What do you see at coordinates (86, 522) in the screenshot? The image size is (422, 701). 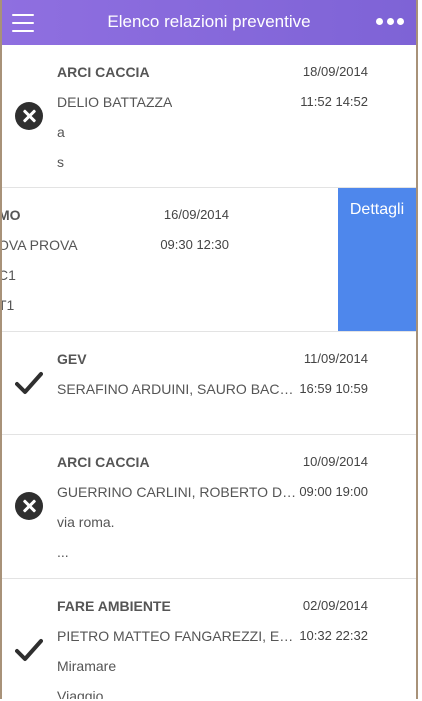 I see `item-location: via roma.` at bounding box center [86, 522].